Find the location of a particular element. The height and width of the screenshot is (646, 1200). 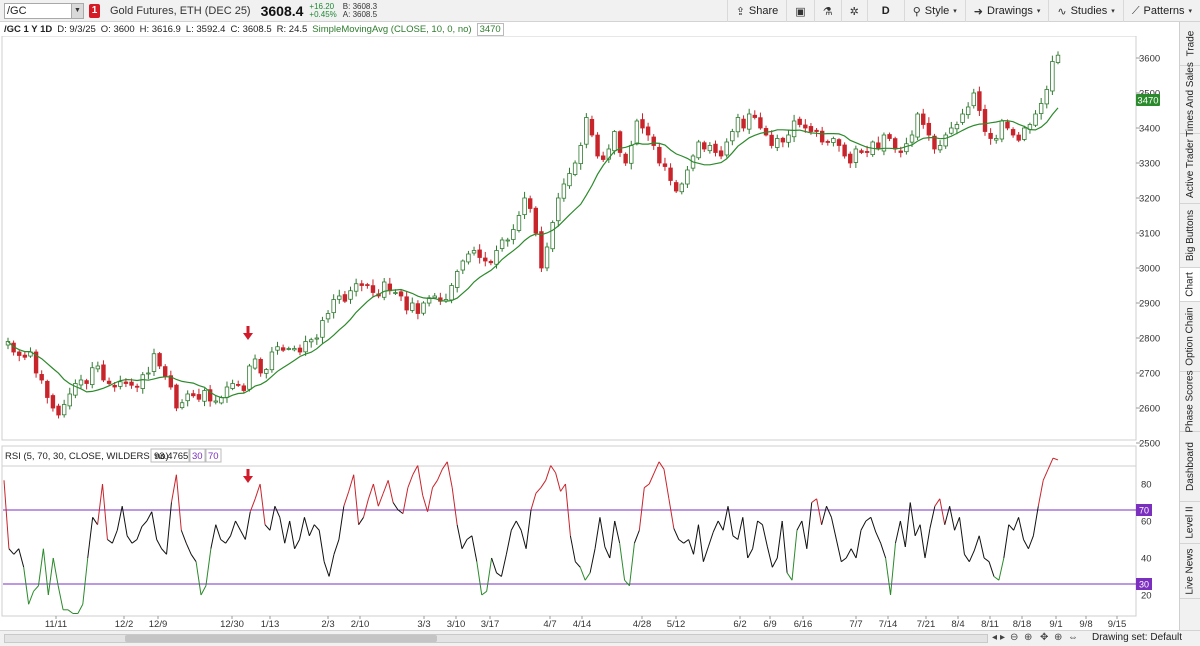

crosshair-icon: ⊕ is located at coordinates (1058, 637).